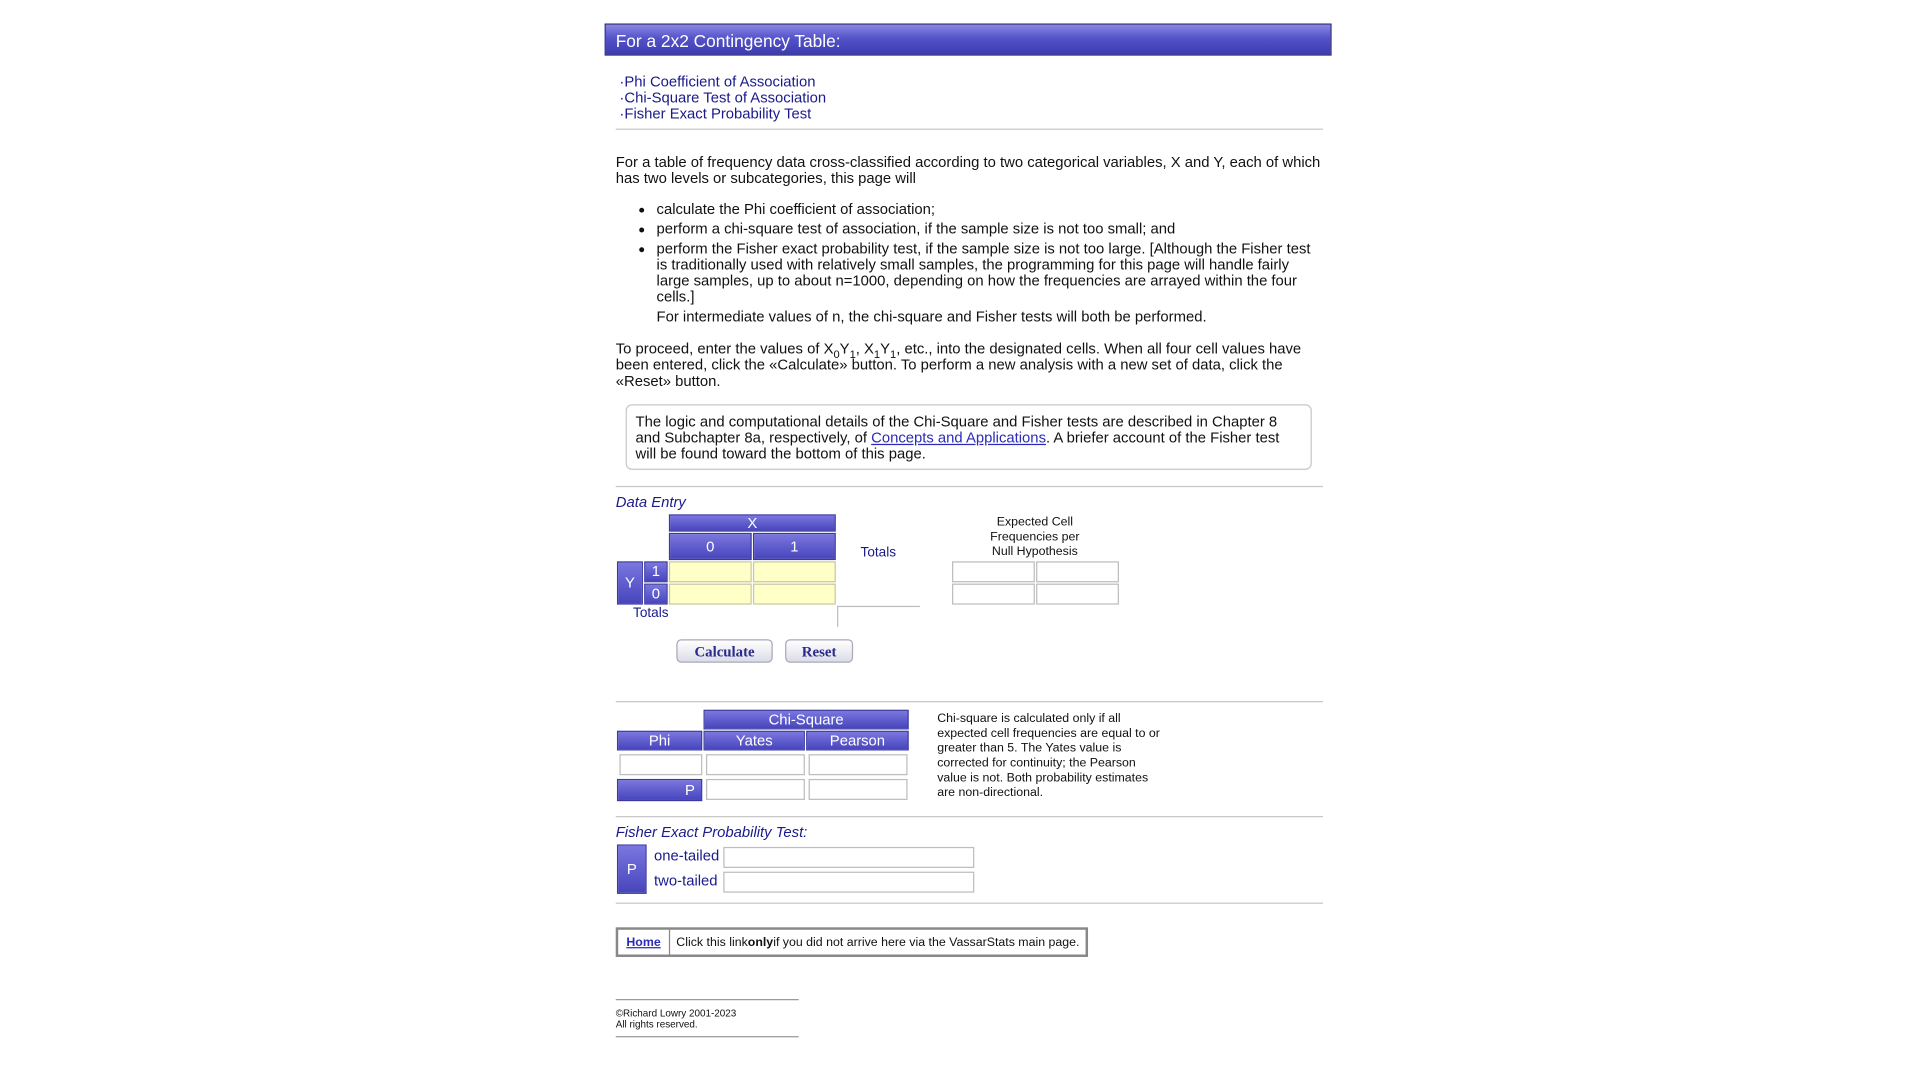 This screenshot has height=1080, width=1920. Describe the element at coordinates (659, 740) in the screenshot. I see `phi-header: Phi` at that location.